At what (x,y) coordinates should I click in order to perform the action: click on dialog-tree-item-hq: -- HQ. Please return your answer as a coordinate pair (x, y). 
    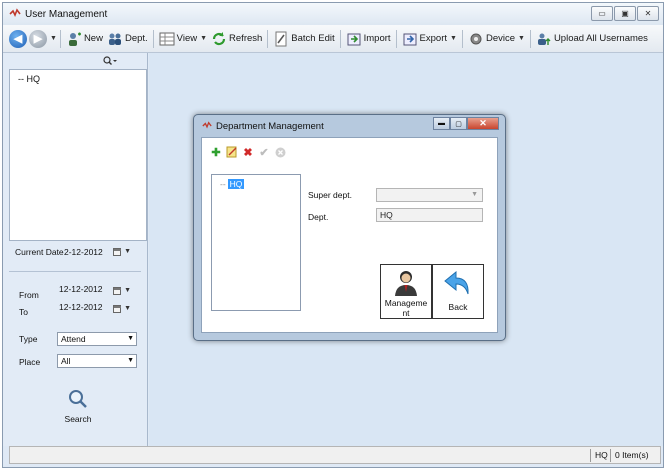
    Looking at the image, I should click on (232, 184).